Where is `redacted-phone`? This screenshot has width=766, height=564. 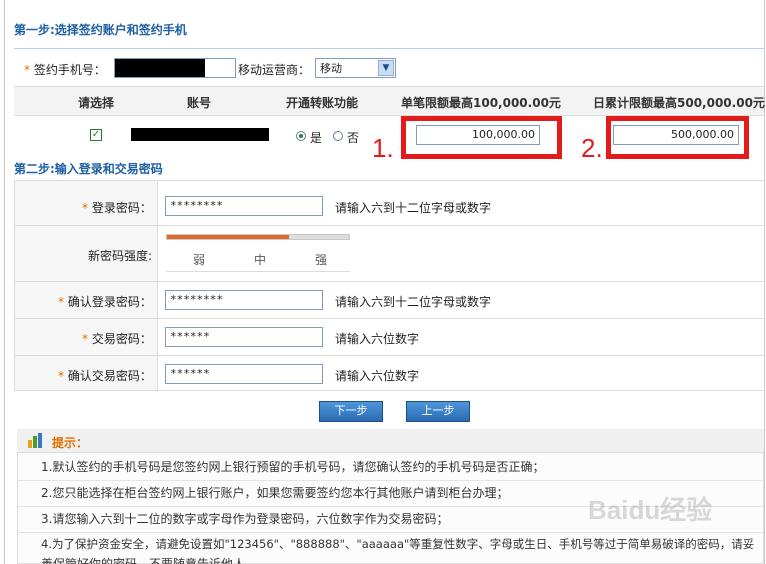
redacted-phone is located at coordinates (160, 68).